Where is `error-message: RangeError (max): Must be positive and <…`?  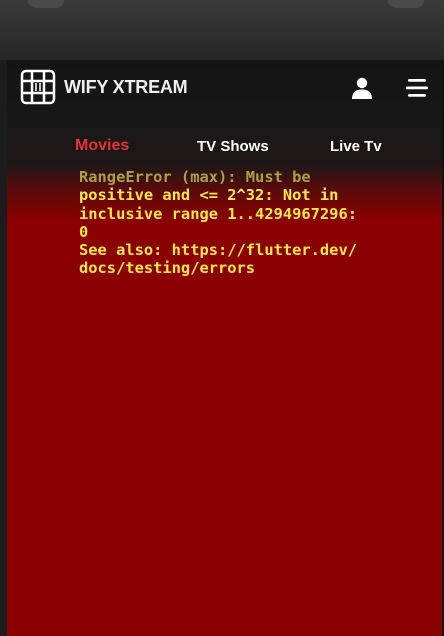 error-message: RangeError (max): Must be positive and <… is located at coordinates (229, 223).